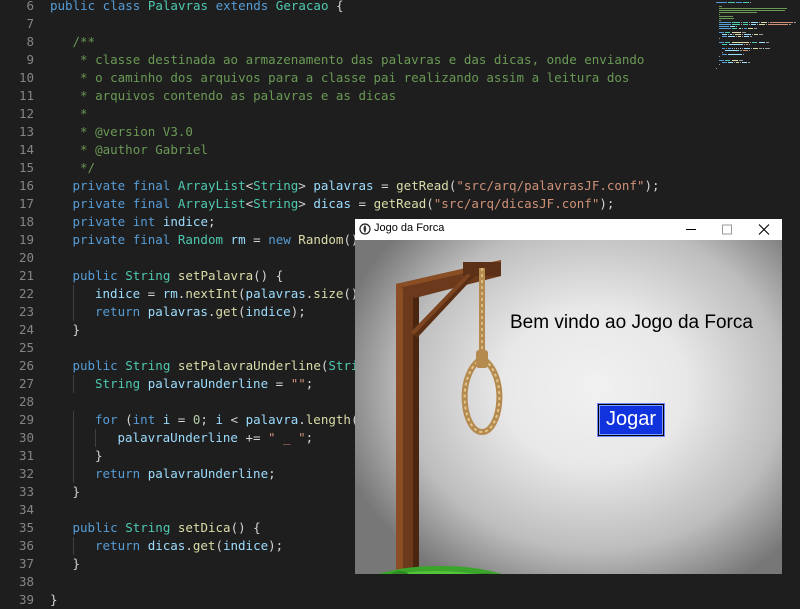 Image resolution: width=800 pixels, height=609 pixels. Describe the element at coordinates (360, 42) in the screenshot. I see `code-line: 8 /**` at that location.